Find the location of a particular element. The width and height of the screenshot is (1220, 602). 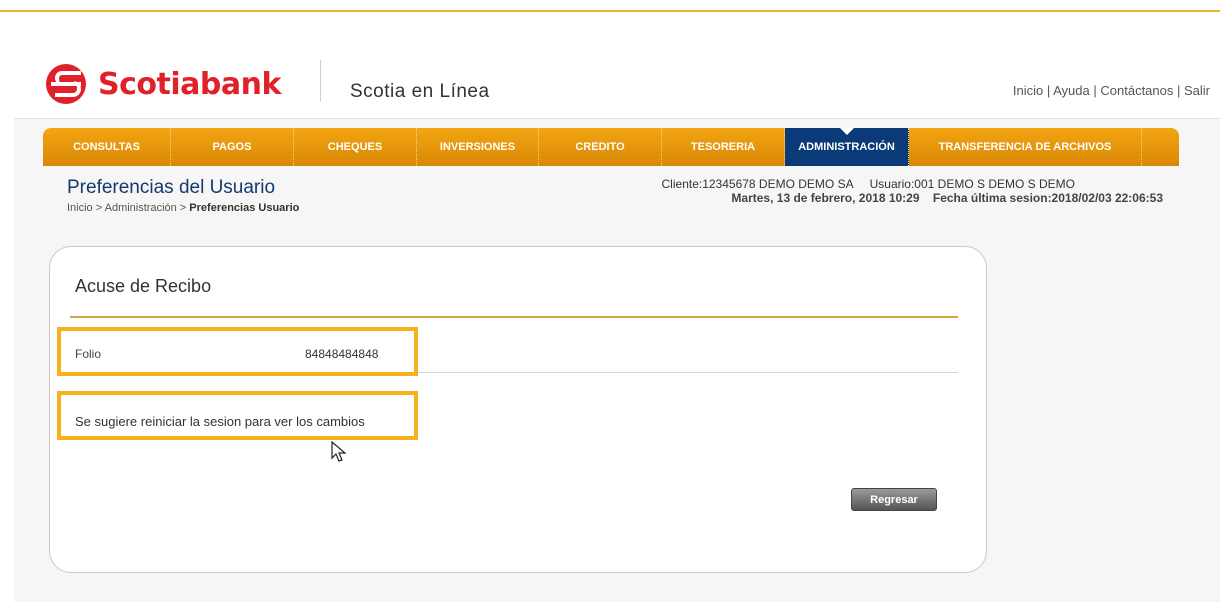

nav-tesoreria: TESORERIA is located at coordinates (723, 147).